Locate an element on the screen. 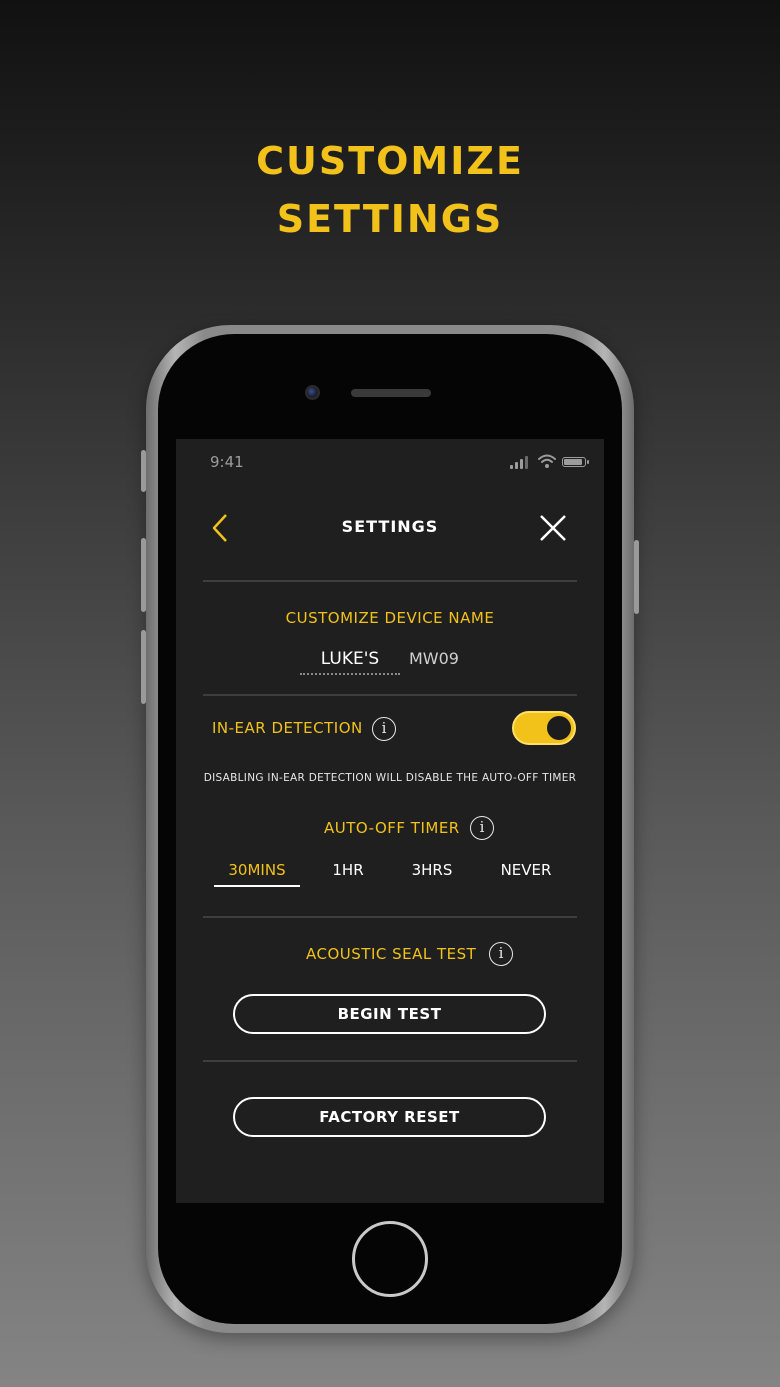 The image size is (780, 1387). phone-volume-down-button is located at coordinates (143, 667).